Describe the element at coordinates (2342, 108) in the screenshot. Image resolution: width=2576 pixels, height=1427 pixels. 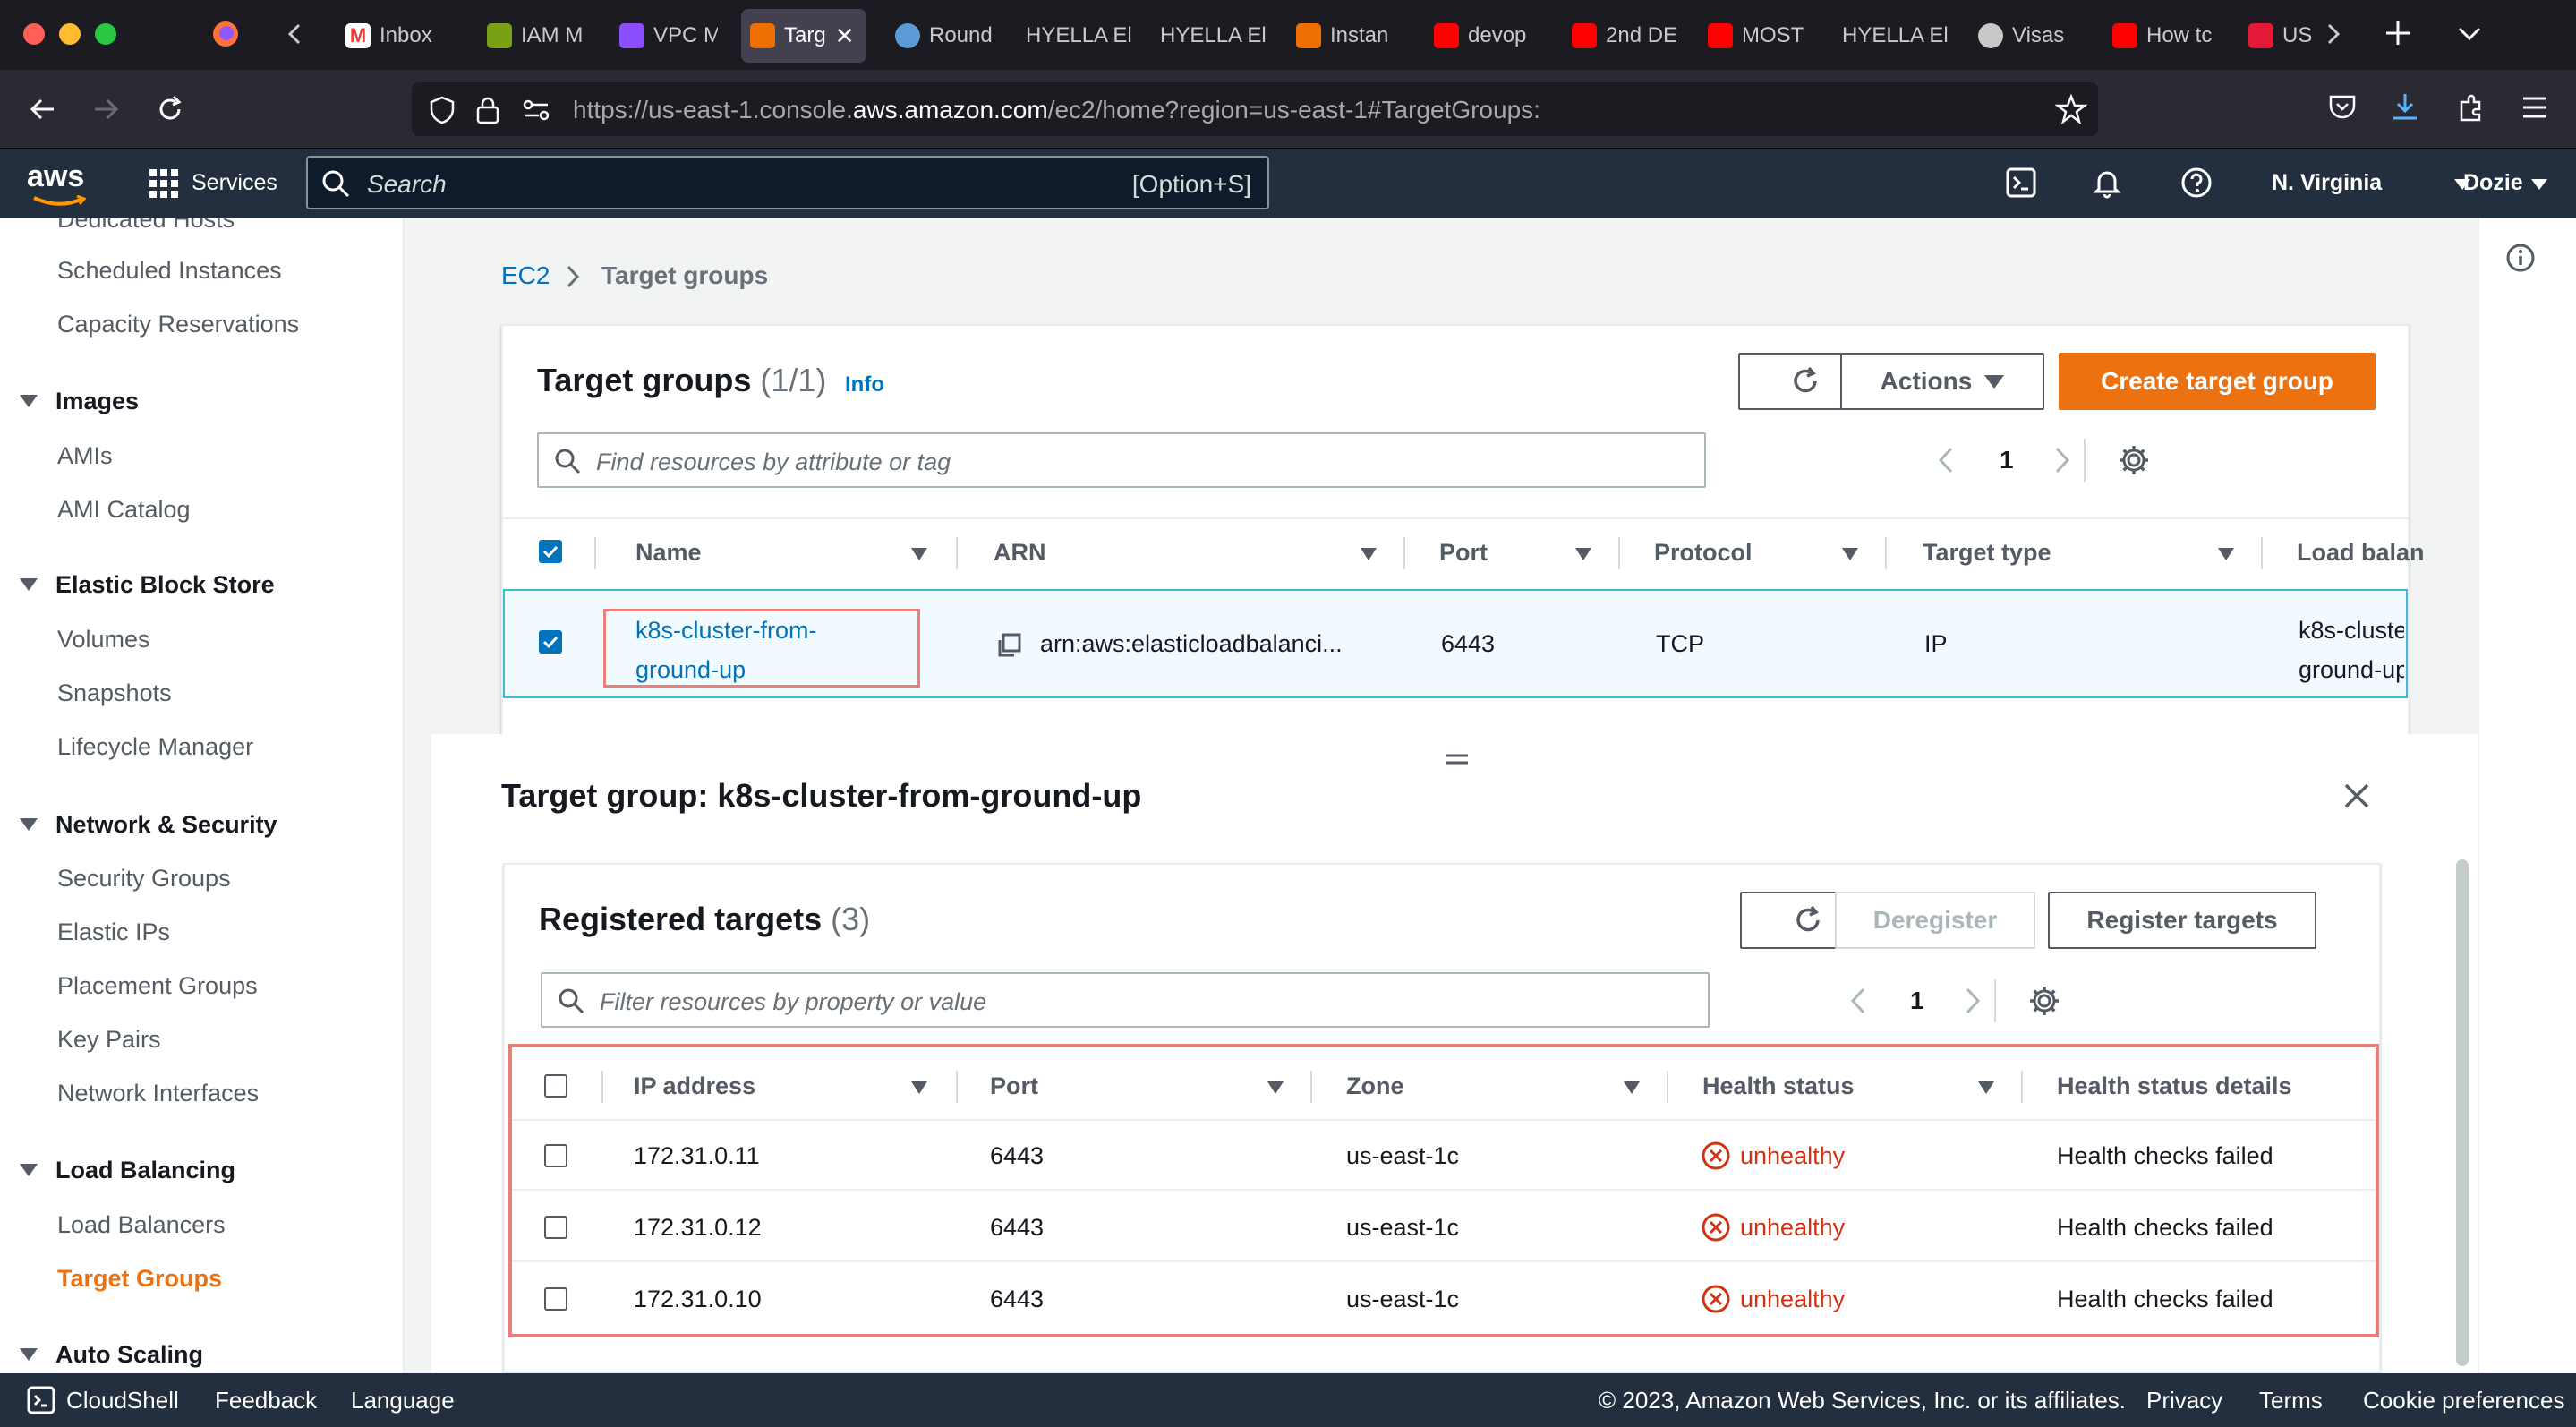
I see `pocket-icon` at that location.